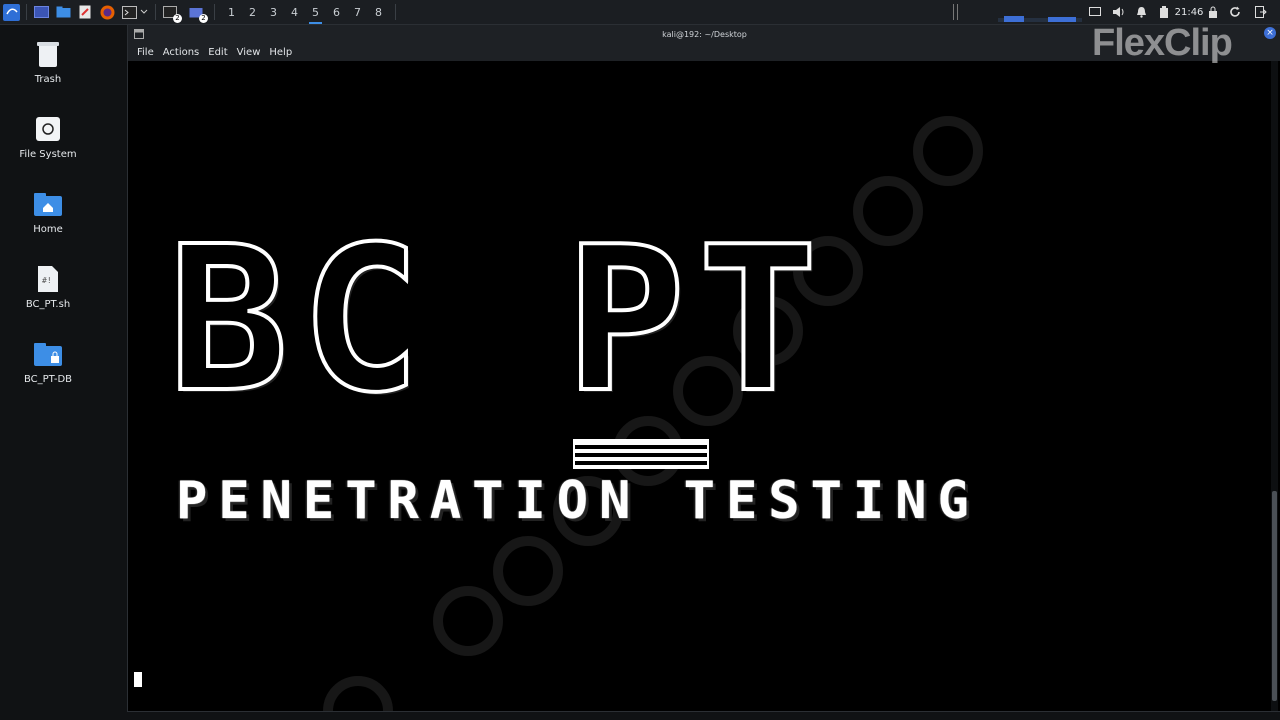  What do you see at coordinates (1040, 12) in the screenshot?
I see `cpu-graph` at bounding box center [1040, 12].